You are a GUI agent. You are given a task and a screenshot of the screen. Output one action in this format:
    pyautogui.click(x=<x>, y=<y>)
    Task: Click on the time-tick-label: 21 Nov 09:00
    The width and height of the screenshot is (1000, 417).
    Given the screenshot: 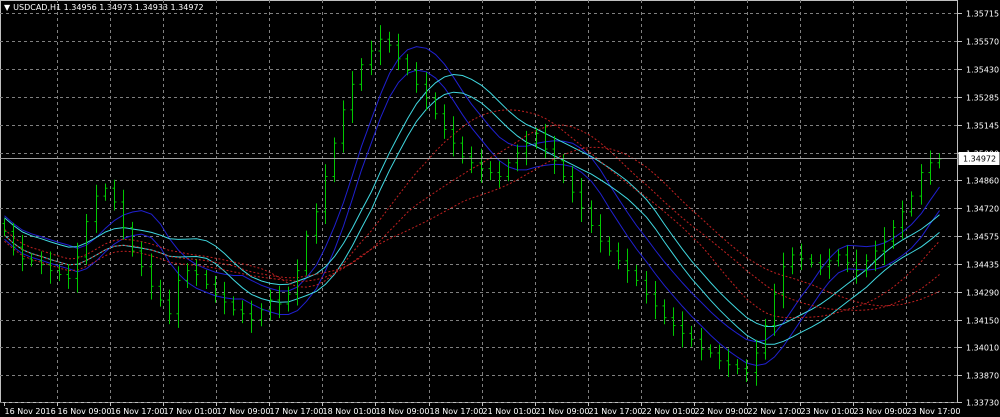 What is the action you would take?
    pyautogui.click(x=563, y=411)
    